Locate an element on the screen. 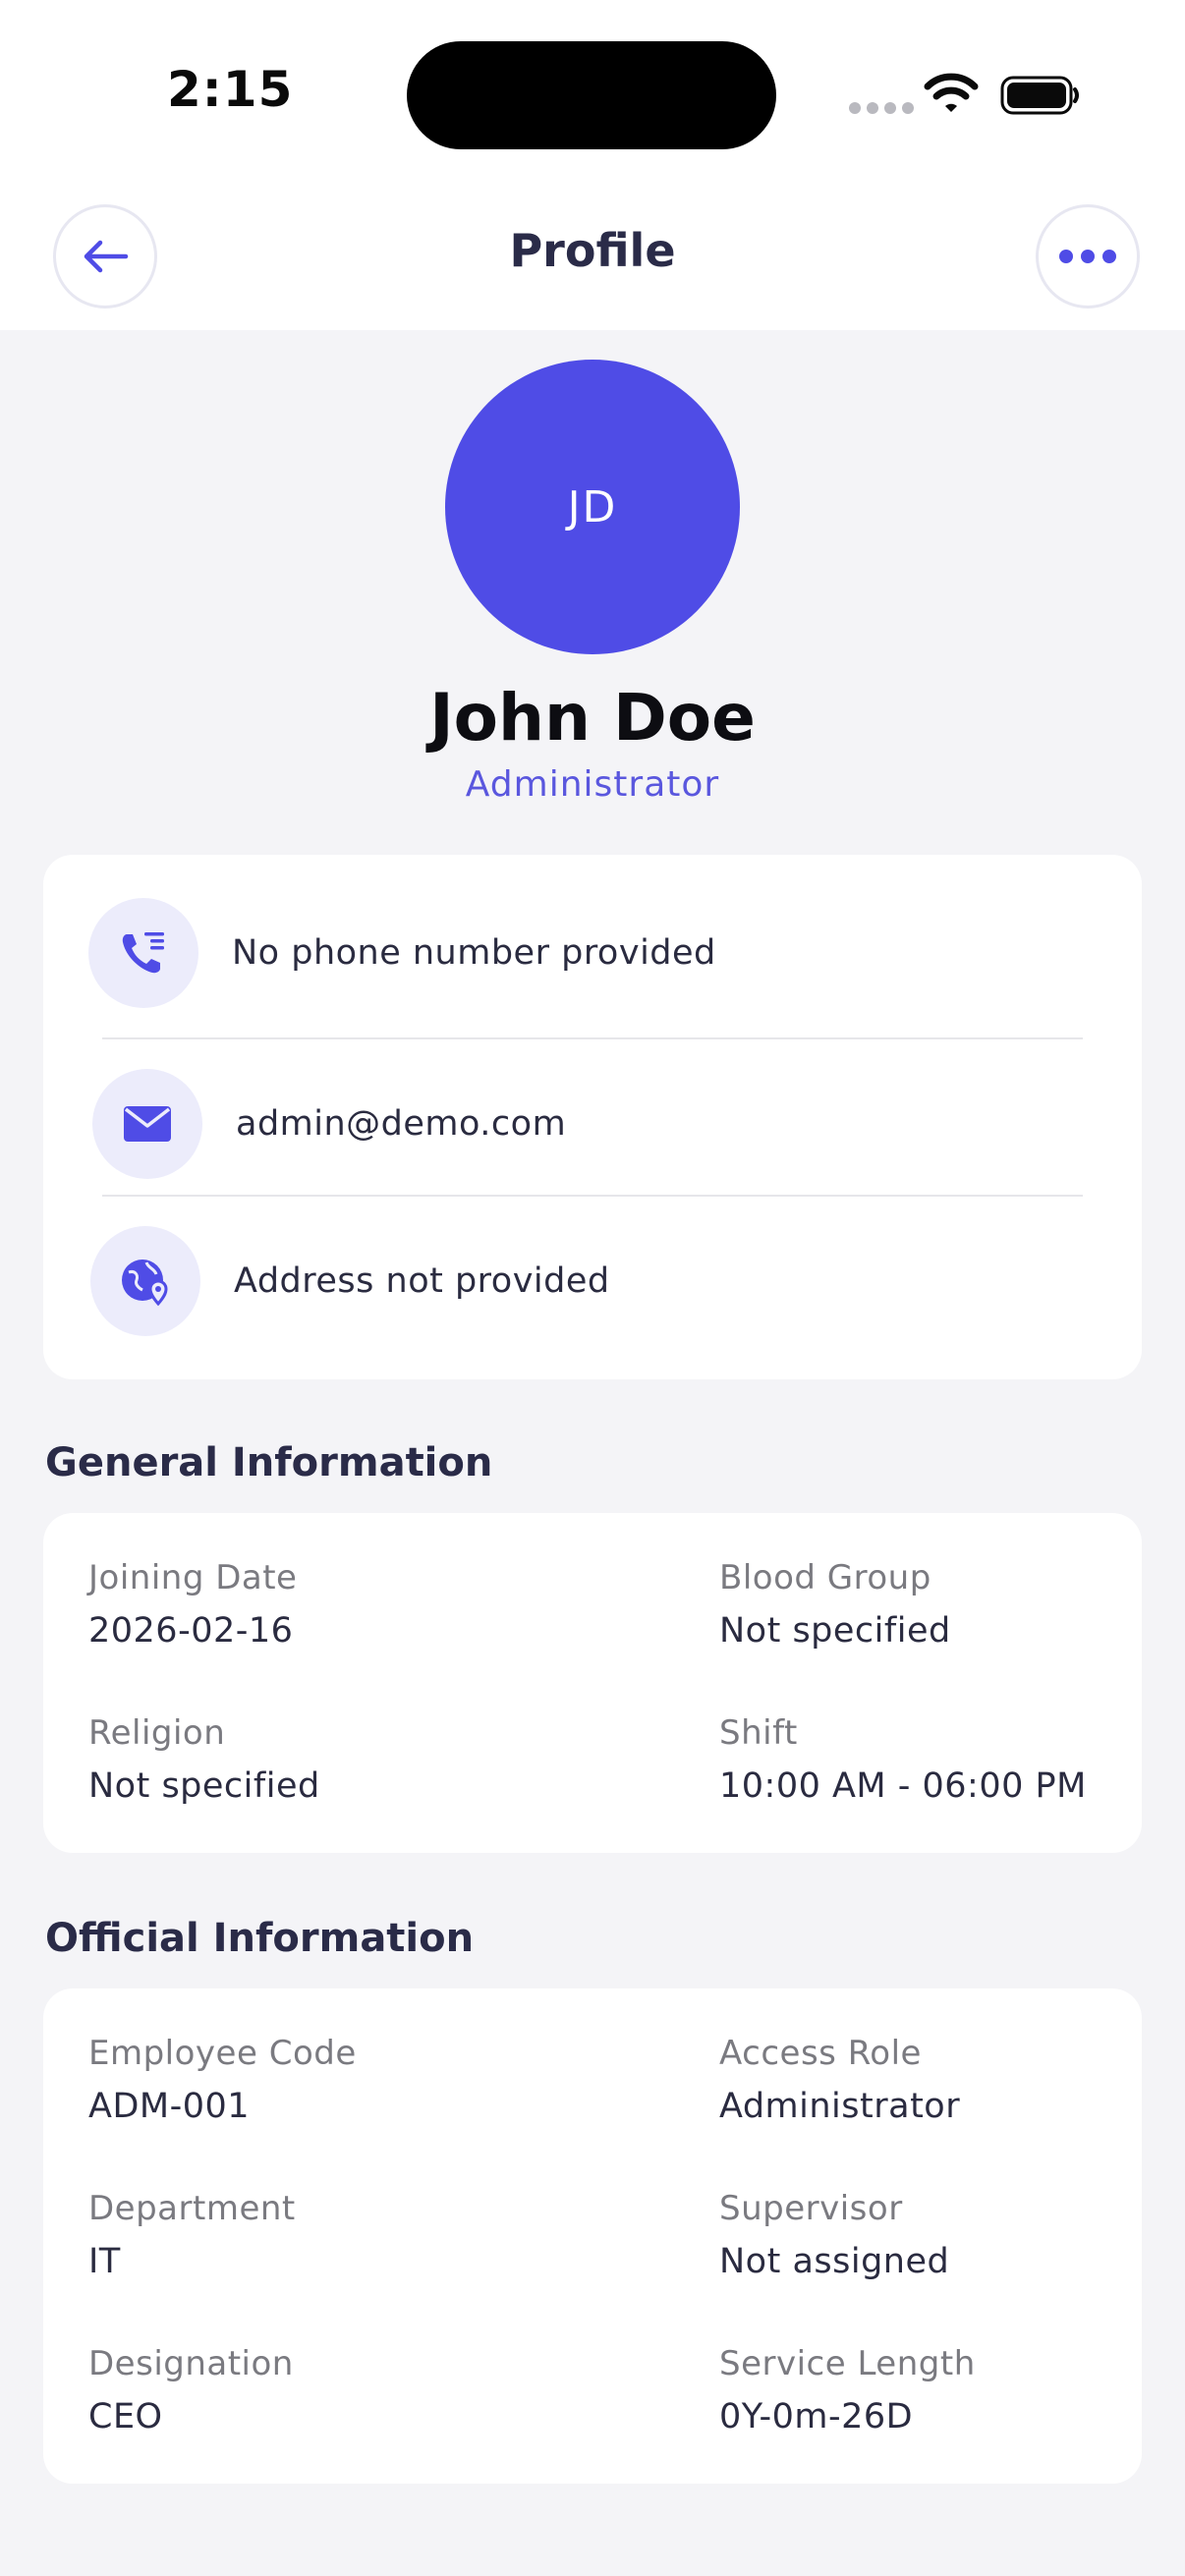 Image resolution: width=1185 pixels, height=2576 pixels. info-label: Designation is located at coordinates (191, 2363).